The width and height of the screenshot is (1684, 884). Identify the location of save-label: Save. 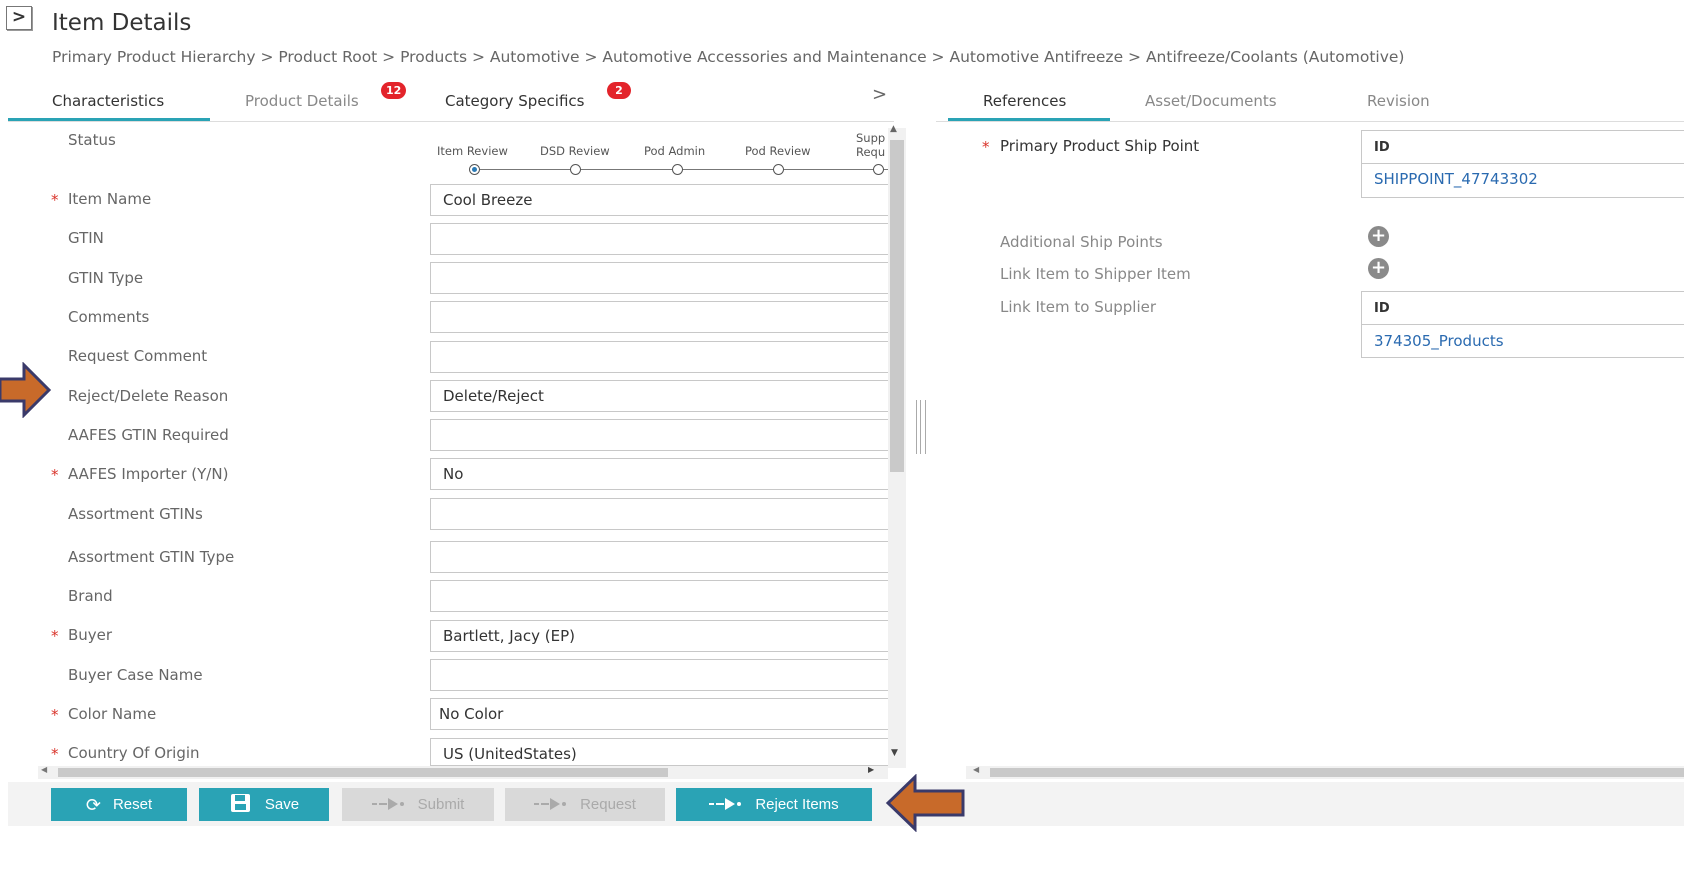
(282, 804).